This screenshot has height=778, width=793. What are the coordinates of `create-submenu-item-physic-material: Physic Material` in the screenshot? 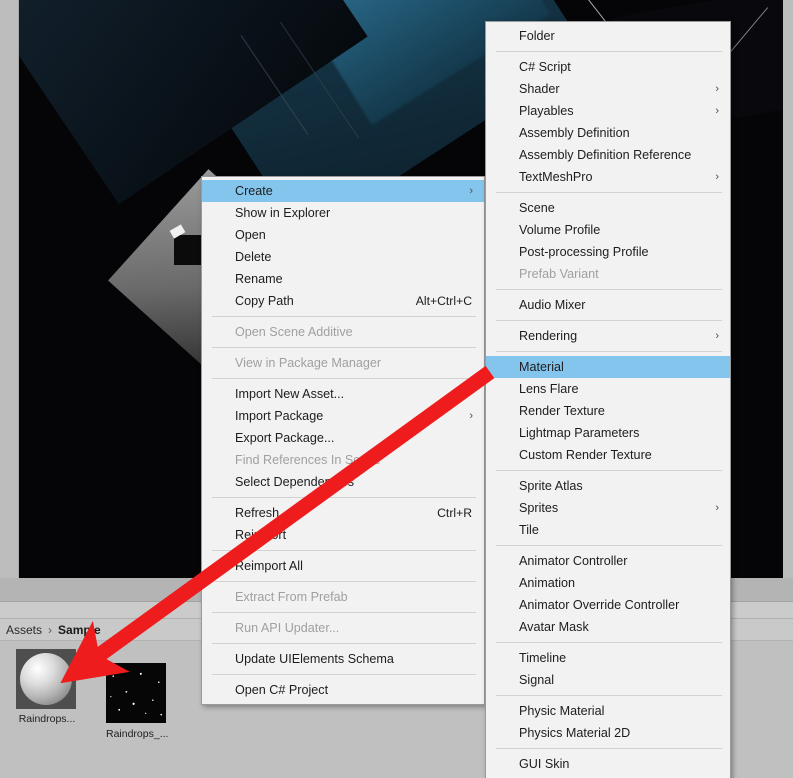 It's located at (608, 711).